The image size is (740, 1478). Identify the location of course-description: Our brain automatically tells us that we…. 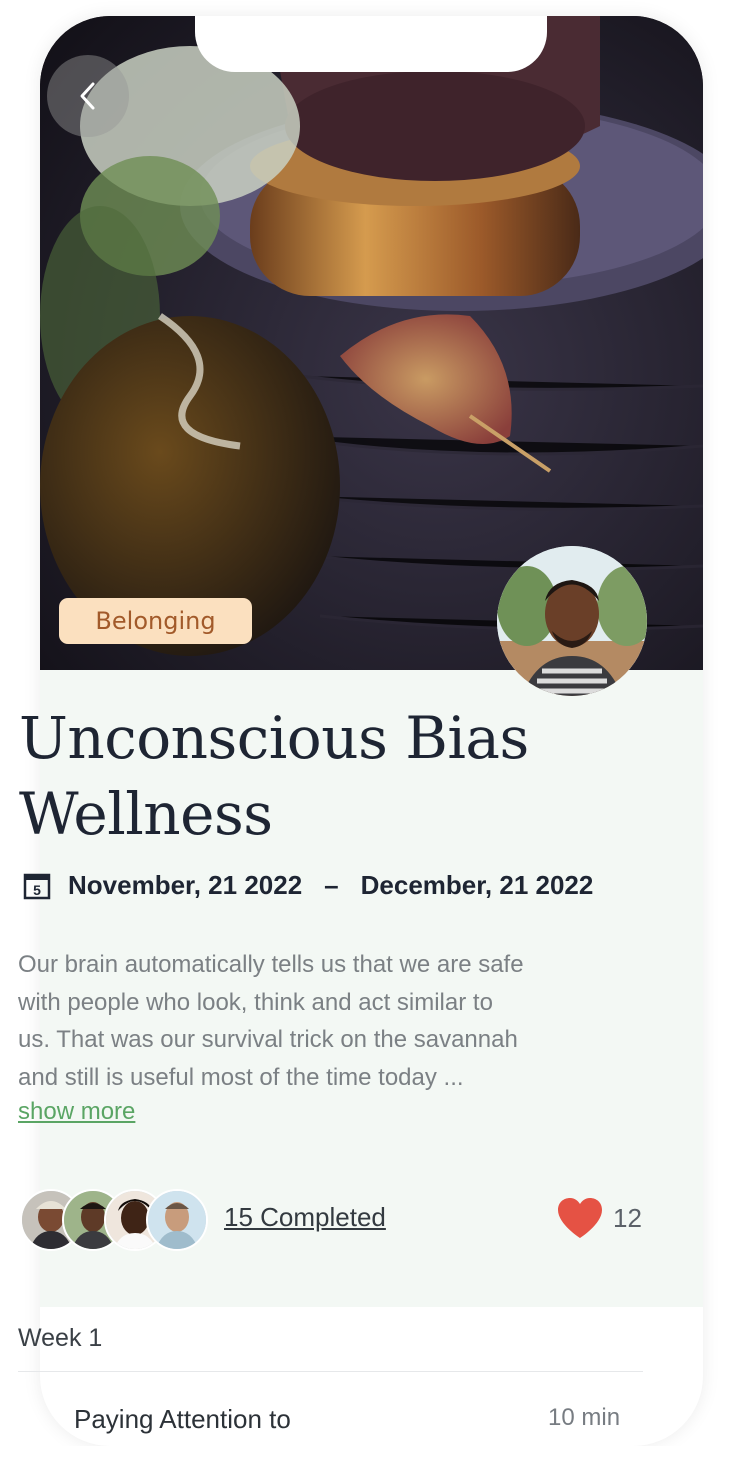
(328, 1021).